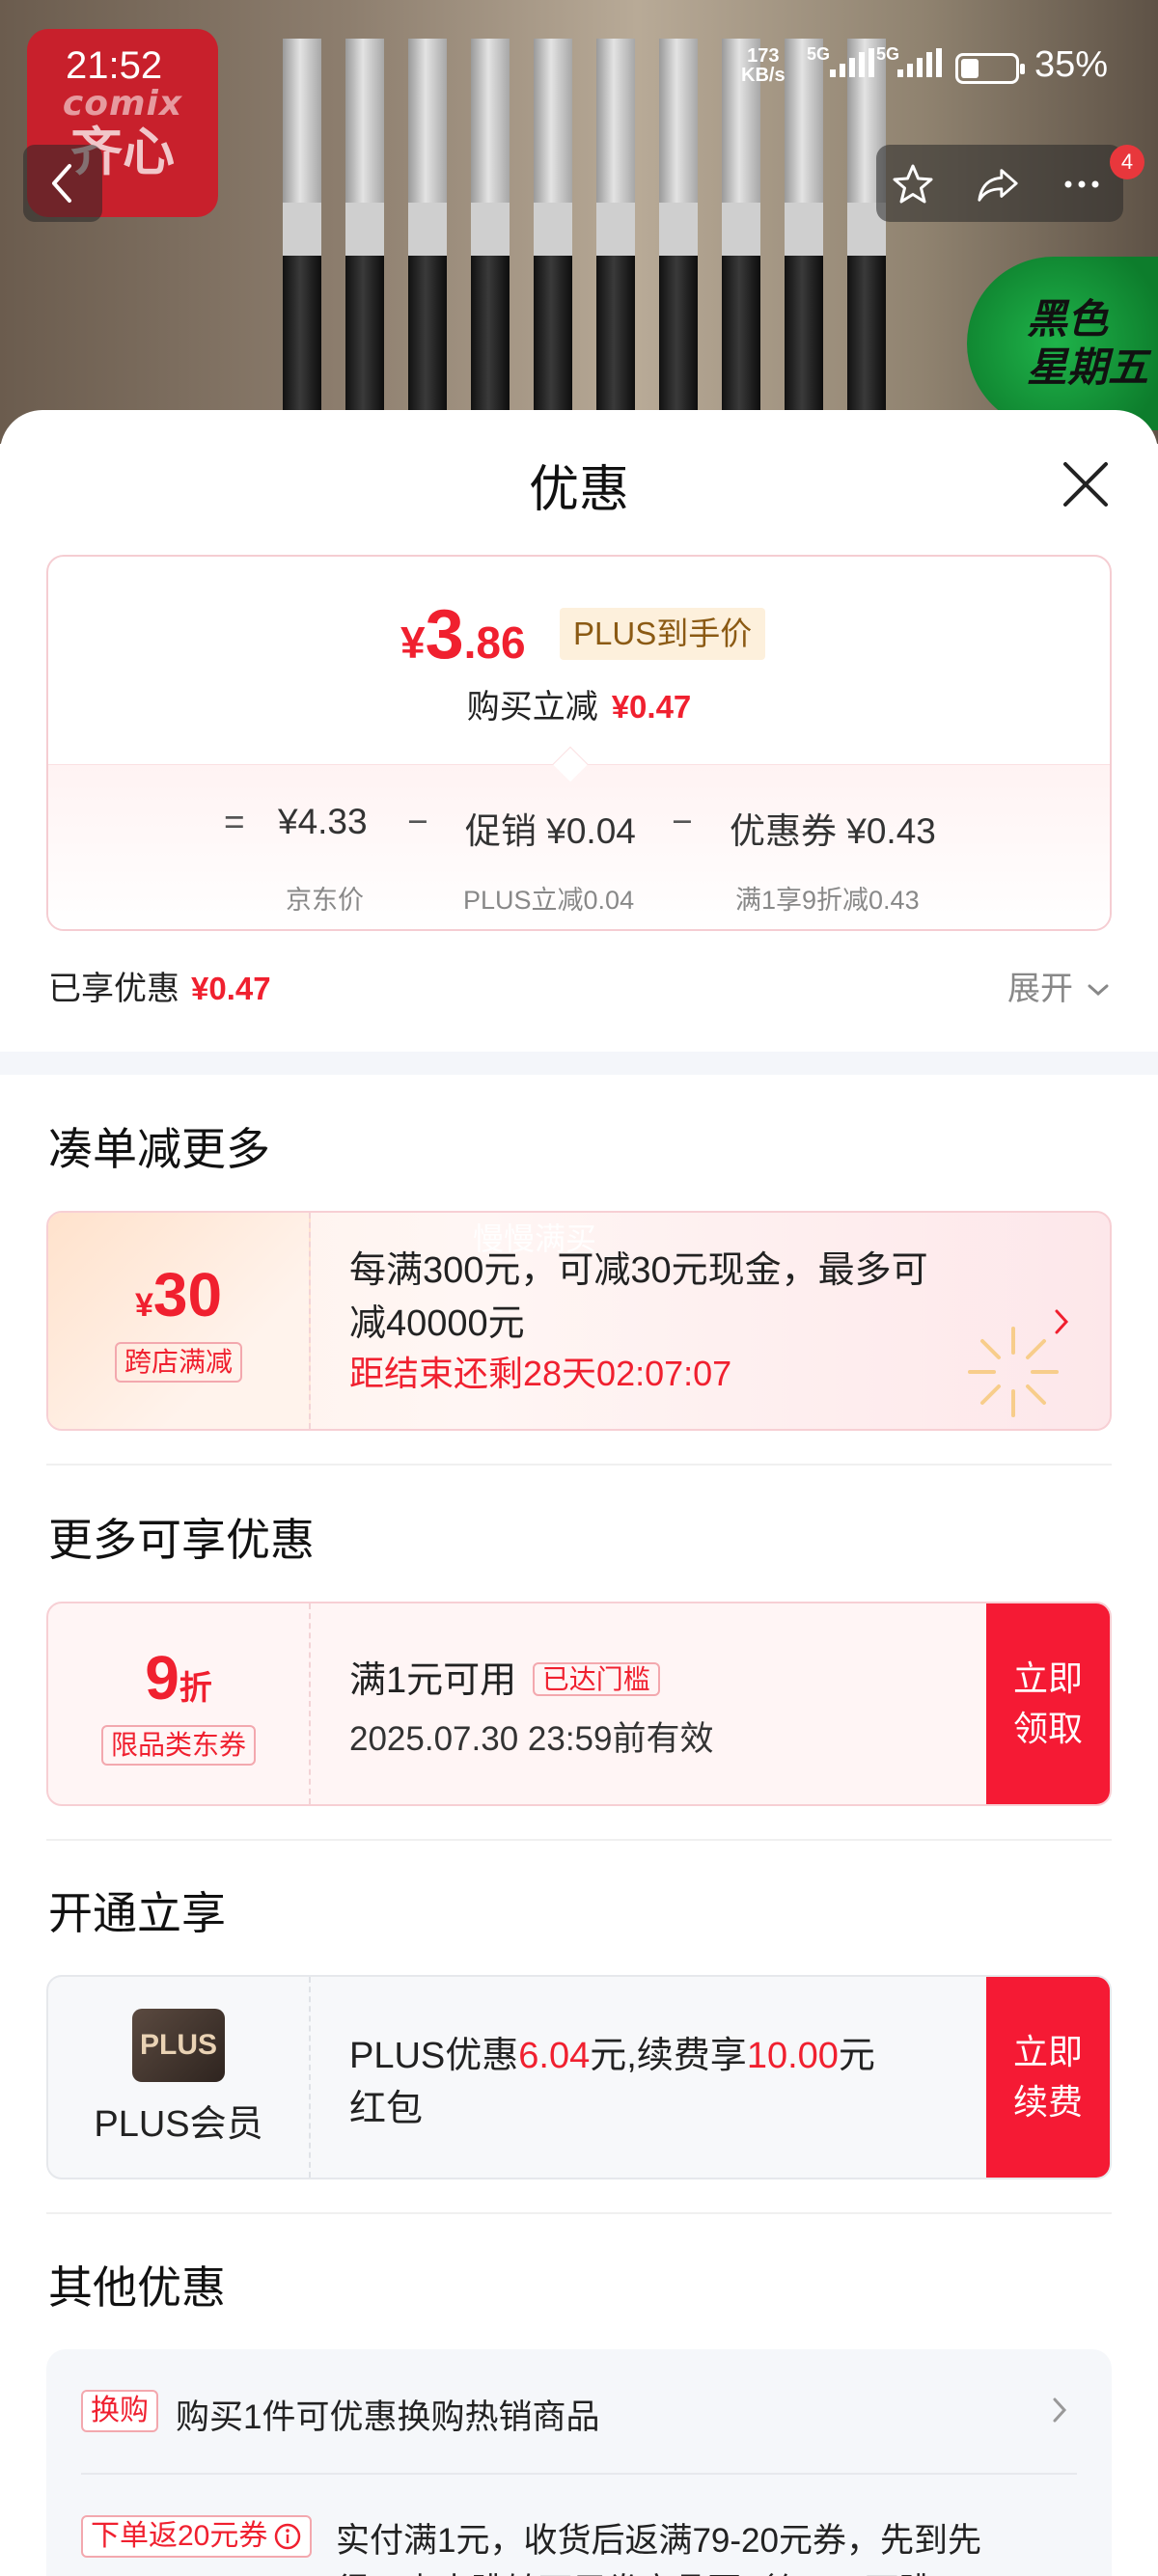 This screenshot has height=2576, width=1158. I want to click on cross-store-tag: 跨店满减, so click(178, 1362).